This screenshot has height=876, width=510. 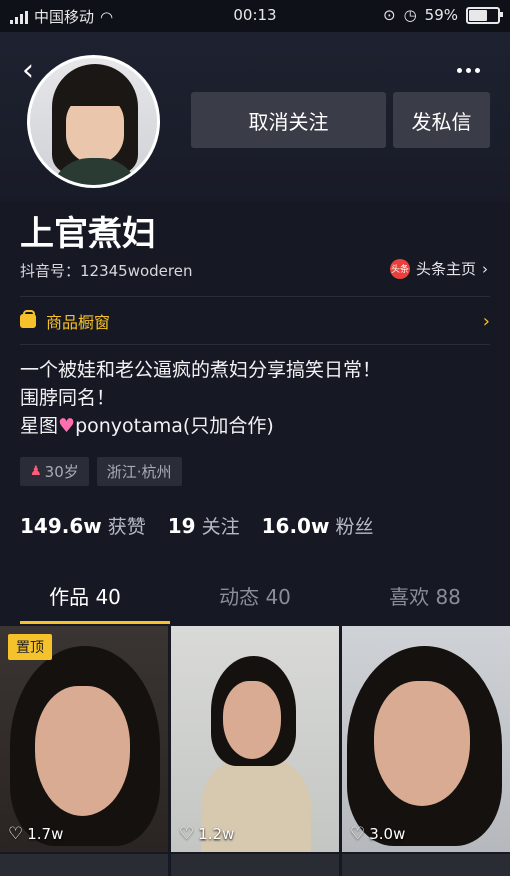 I want to click on stat-likes: 149.6w 获赞, so click(x=83, y=525).